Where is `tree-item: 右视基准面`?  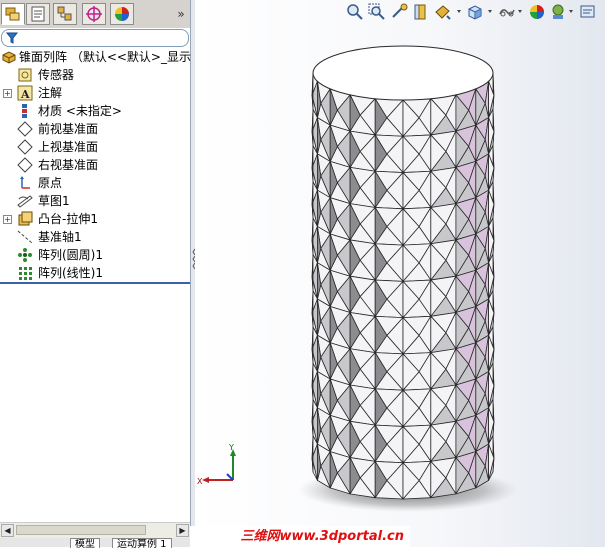
tree-item: 右视基准面 is located at coordinates (95, 165).